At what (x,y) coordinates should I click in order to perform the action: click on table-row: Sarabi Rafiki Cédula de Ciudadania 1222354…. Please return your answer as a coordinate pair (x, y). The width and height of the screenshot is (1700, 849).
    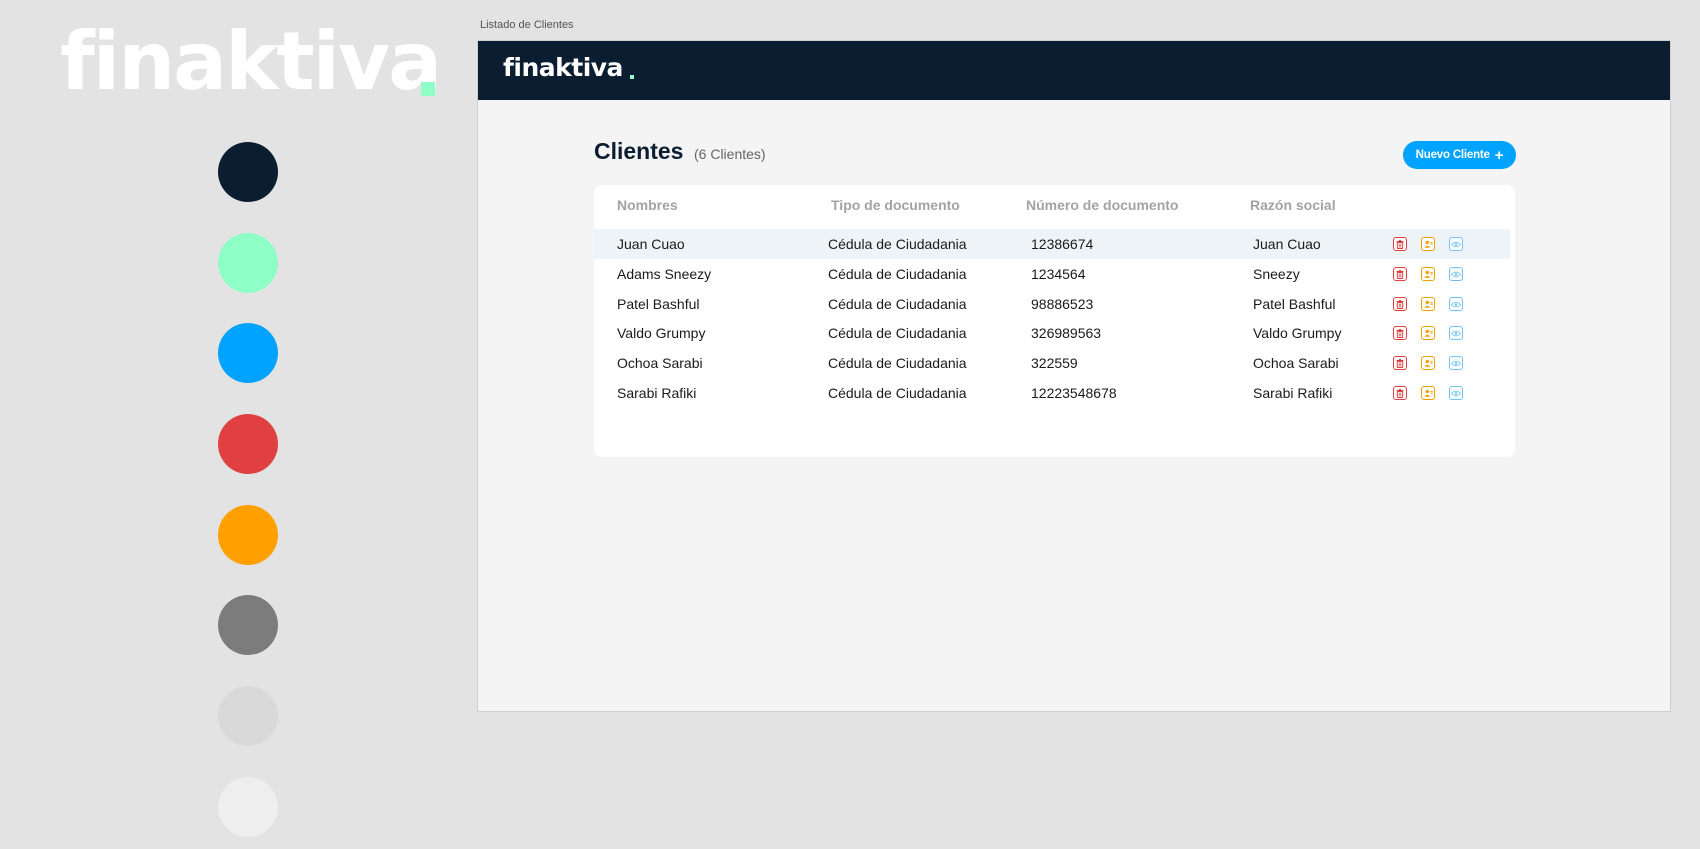
    Looking at the image, I should click on (1052, 393).